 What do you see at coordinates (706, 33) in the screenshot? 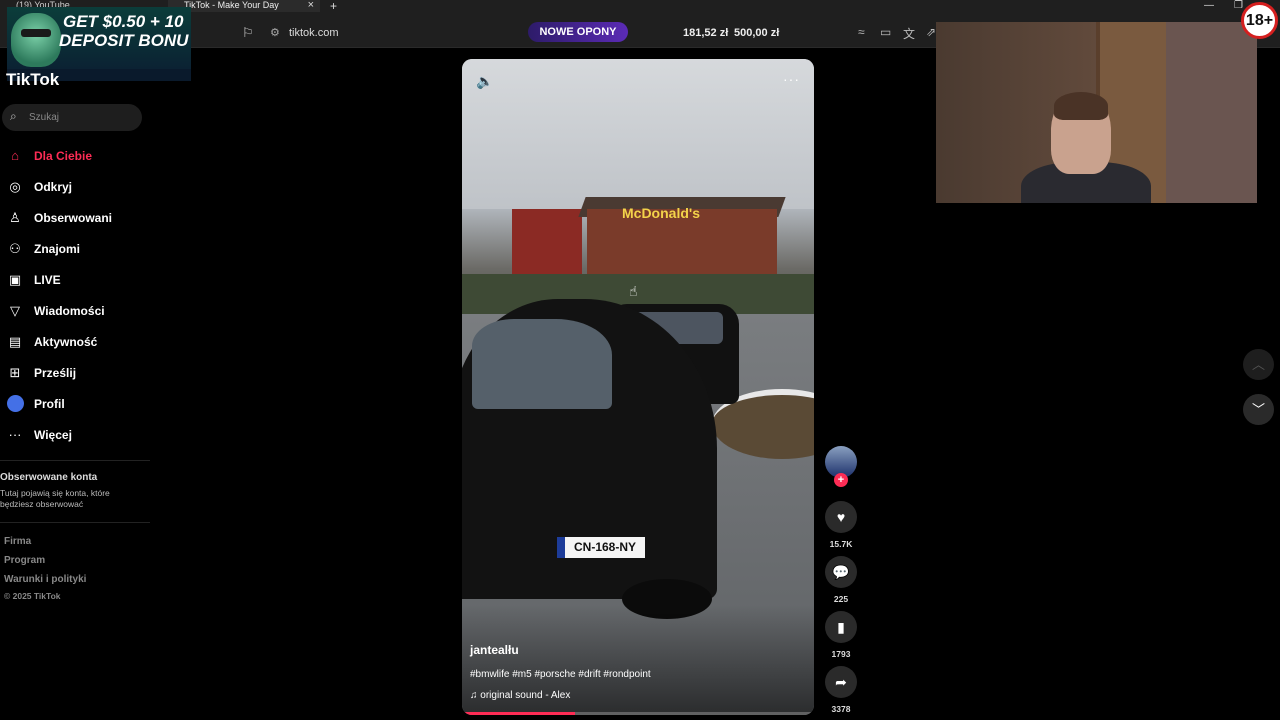
I see `price-1: 181,52 zł` at bounding box center [706, 33].